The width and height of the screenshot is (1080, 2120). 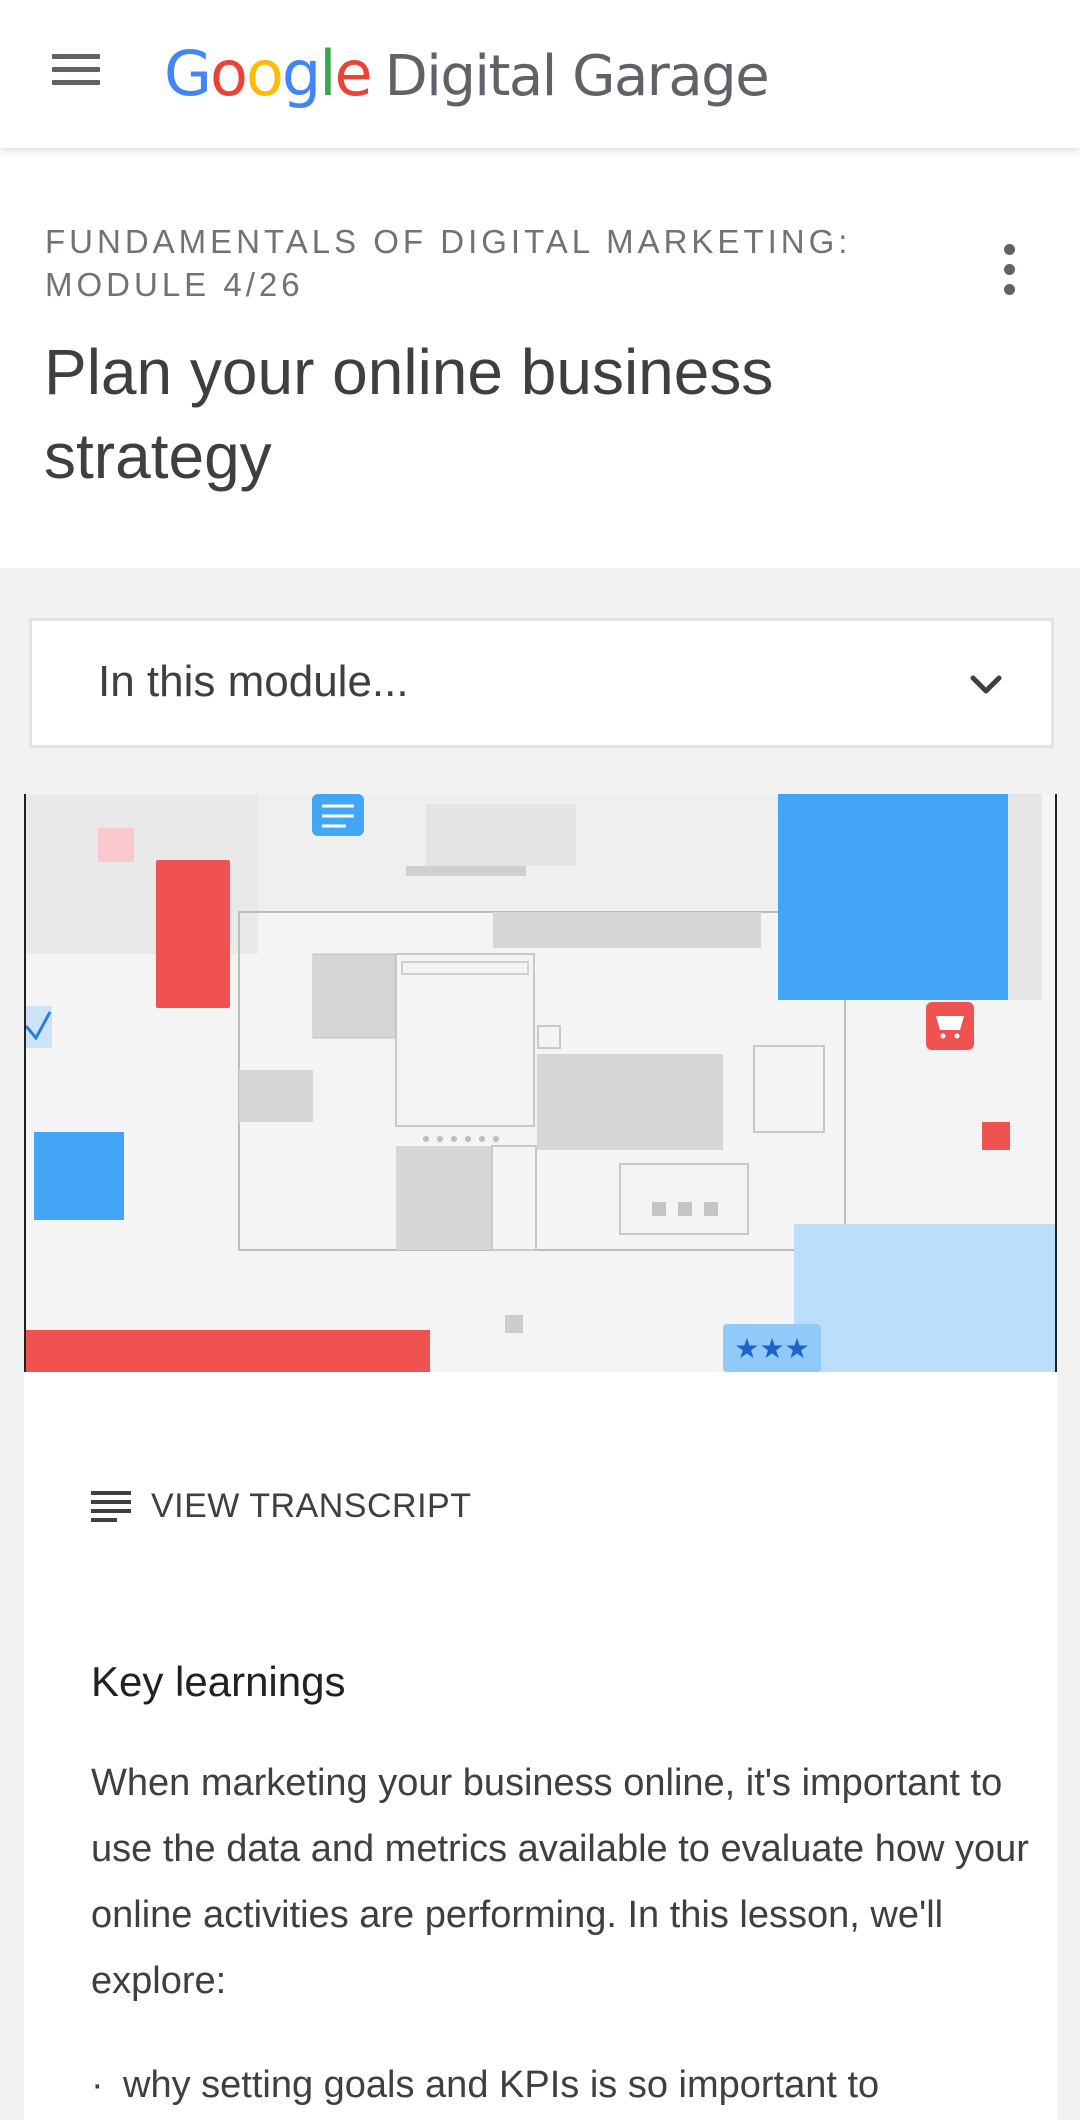 What do you see at coordinates (111, 1506) in the screenshot?
I see `transcript-lines-icon` at bounding box center [111, 1506].